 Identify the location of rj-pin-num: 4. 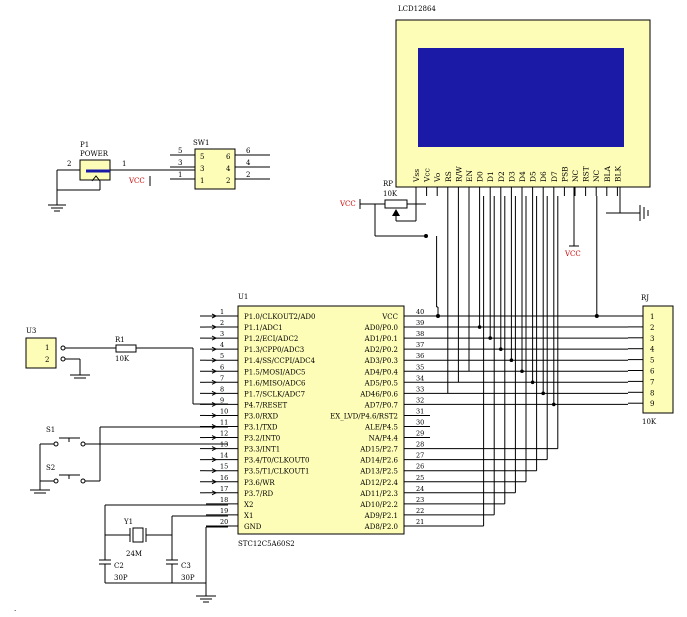
(652, 350).